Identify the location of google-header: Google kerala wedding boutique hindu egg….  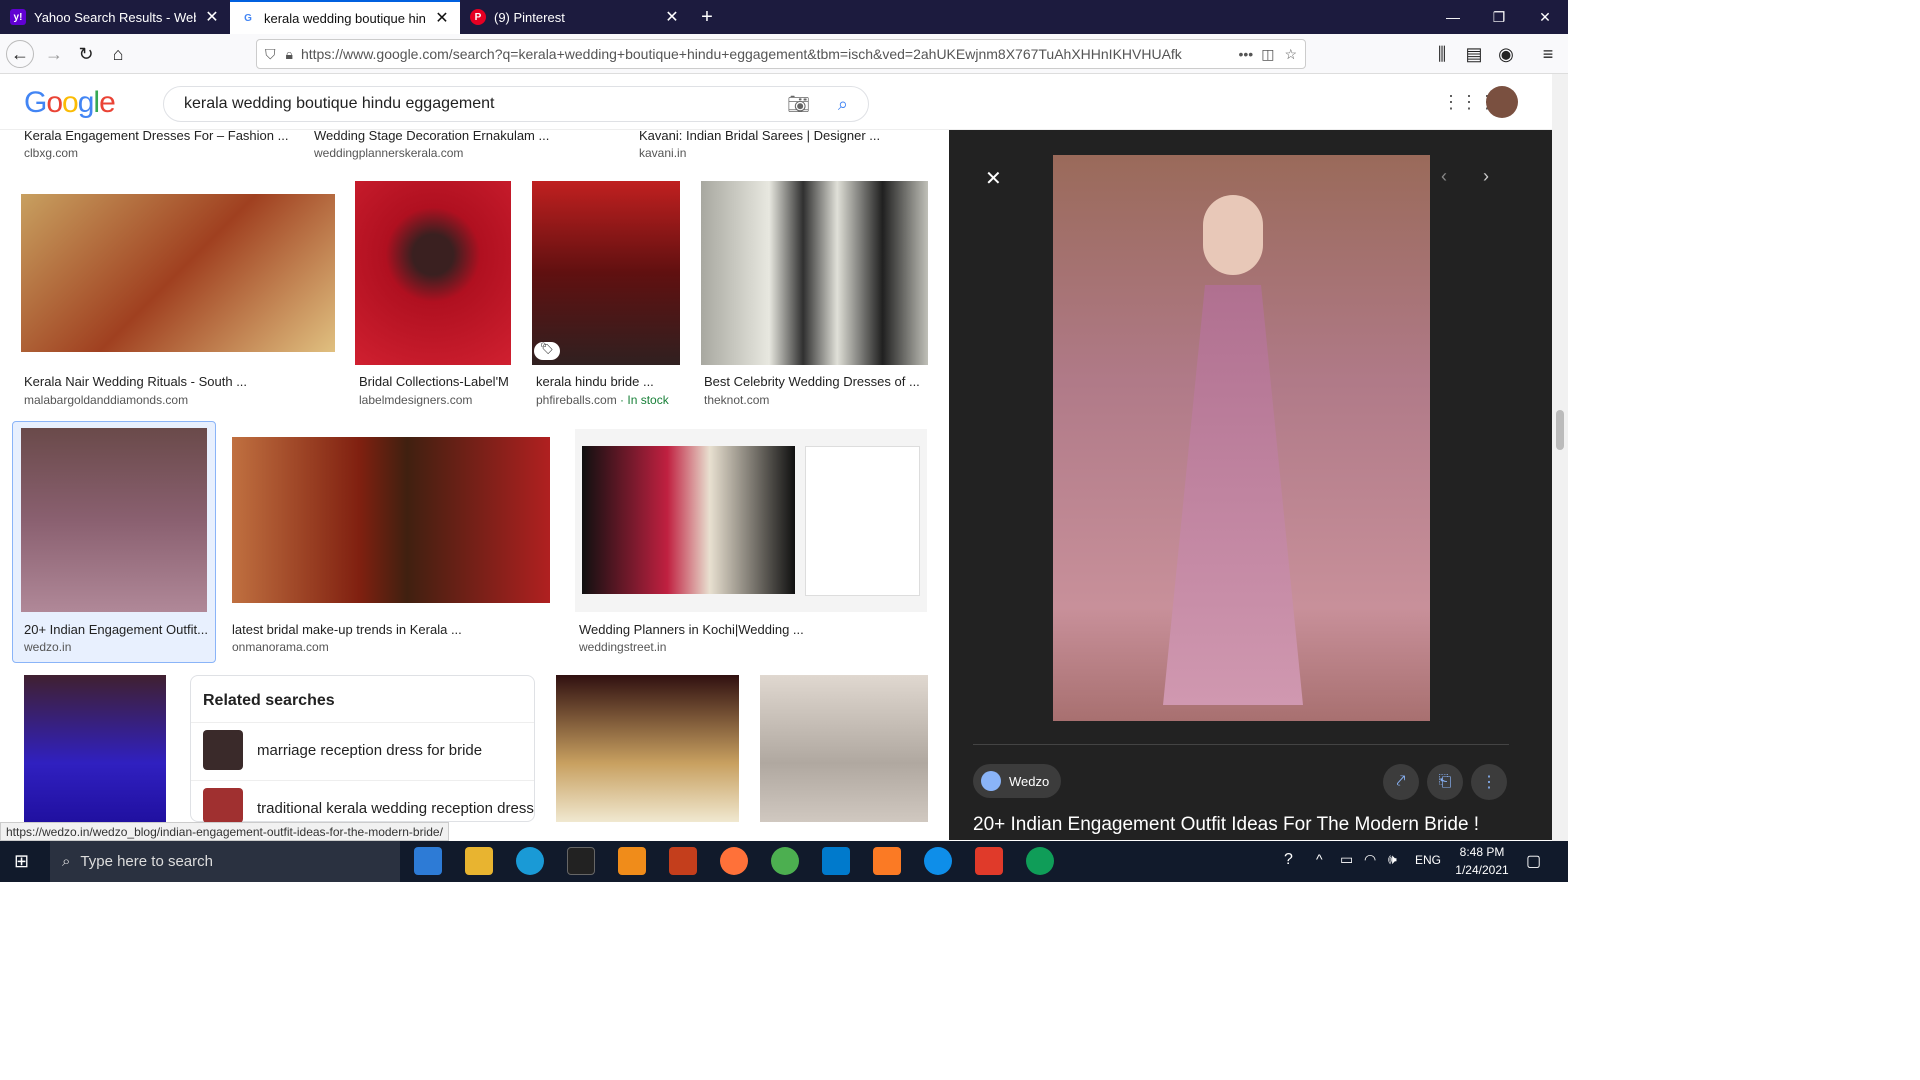
(784, 102).